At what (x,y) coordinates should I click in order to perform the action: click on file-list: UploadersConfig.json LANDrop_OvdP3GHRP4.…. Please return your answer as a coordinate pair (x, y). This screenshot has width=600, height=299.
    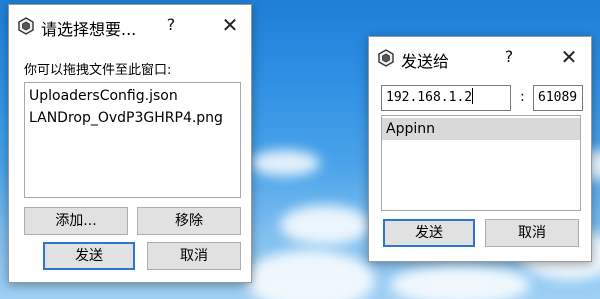
    Looking at the image, I should click on (132, 140).